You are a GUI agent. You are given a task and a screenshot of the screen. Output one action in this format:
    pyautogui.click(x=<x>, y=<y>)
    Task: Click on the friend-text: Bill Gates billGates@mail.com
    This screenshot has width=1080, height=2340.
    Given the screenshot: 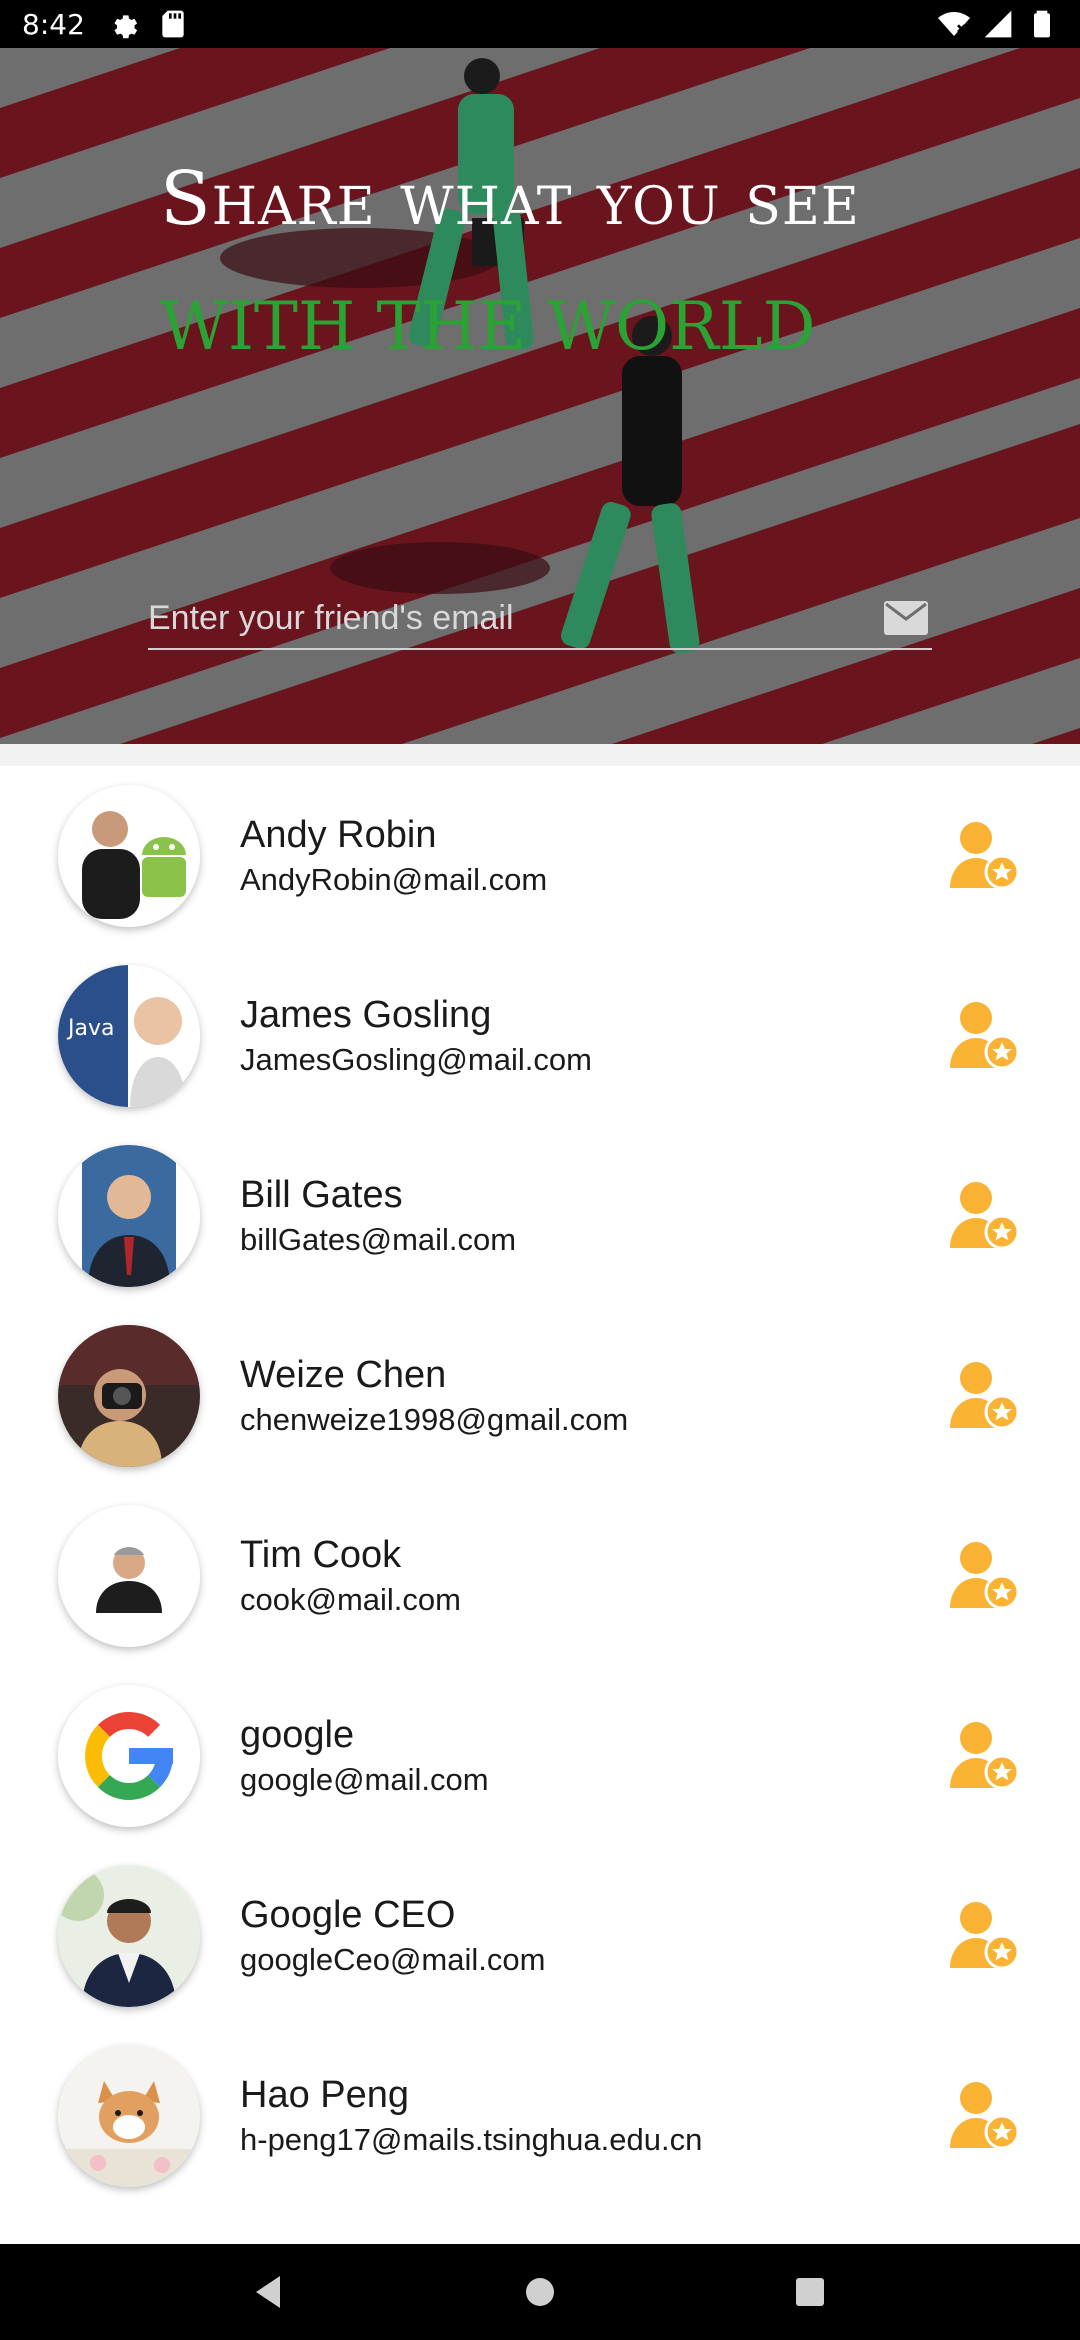 What is the action you would take?
    pyautogui.click(x=378, y=1216)
    